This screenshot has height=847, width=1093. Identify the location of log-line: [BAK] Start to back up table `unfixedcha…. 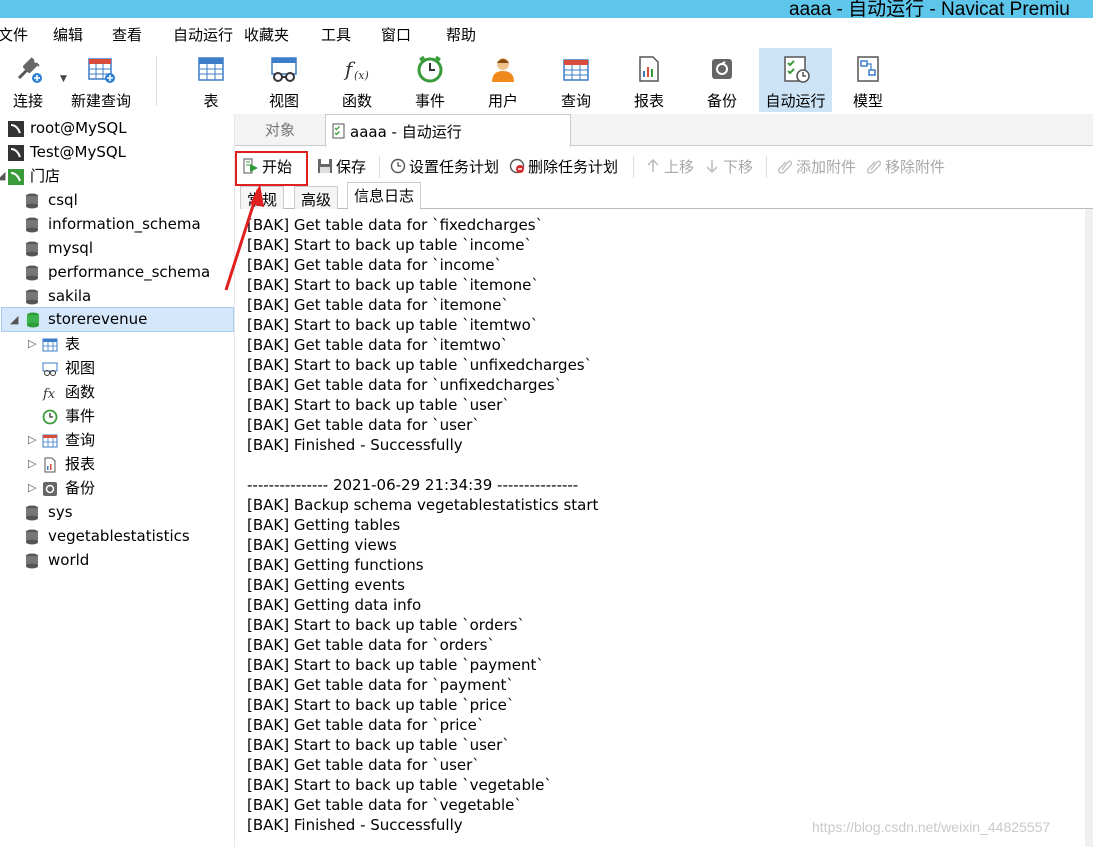
(420, 365).